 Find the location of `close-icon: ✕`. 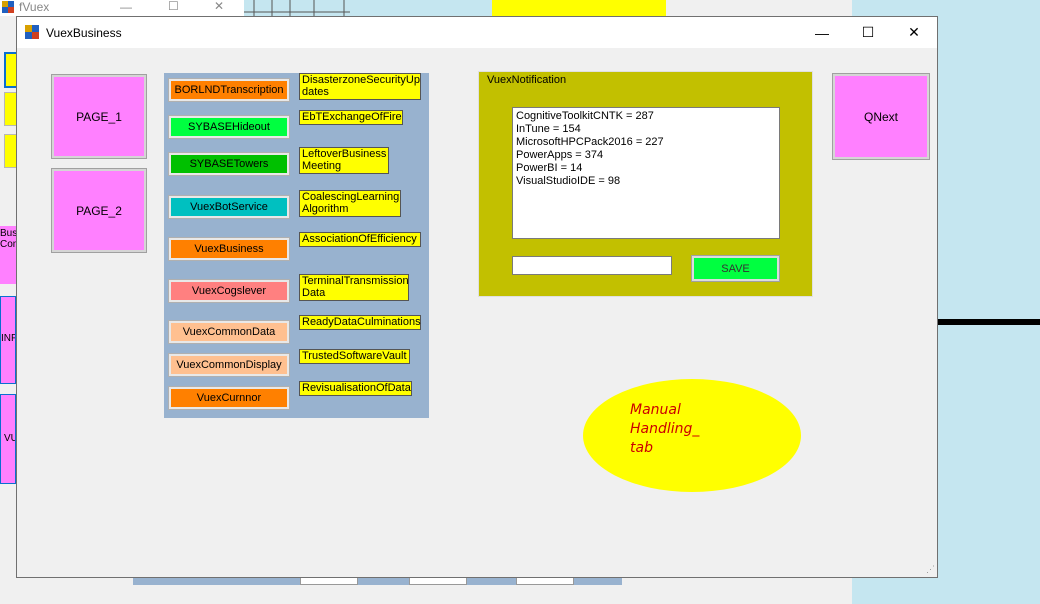

close-icon: ✕ is located at coordinates (914, 32).